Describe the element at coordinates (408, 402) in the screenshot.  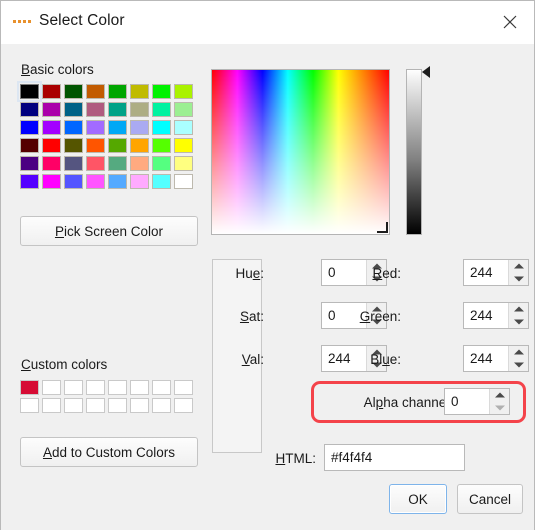
I see `alpha-channel-label: Alpha channel:` at that location.